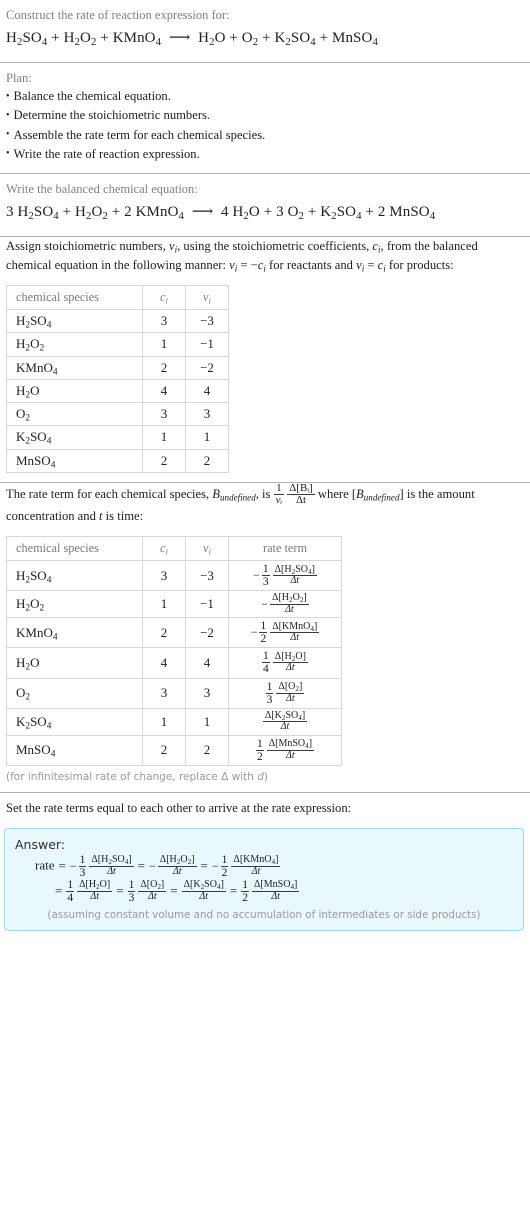 The image size is (530, 1208). What do you see at coordinates (174, 721) in the screenshot?
I see `table-row: K2SO4 1 1 Δ[K2SO4] Δt` at bounding box center [174, 721].